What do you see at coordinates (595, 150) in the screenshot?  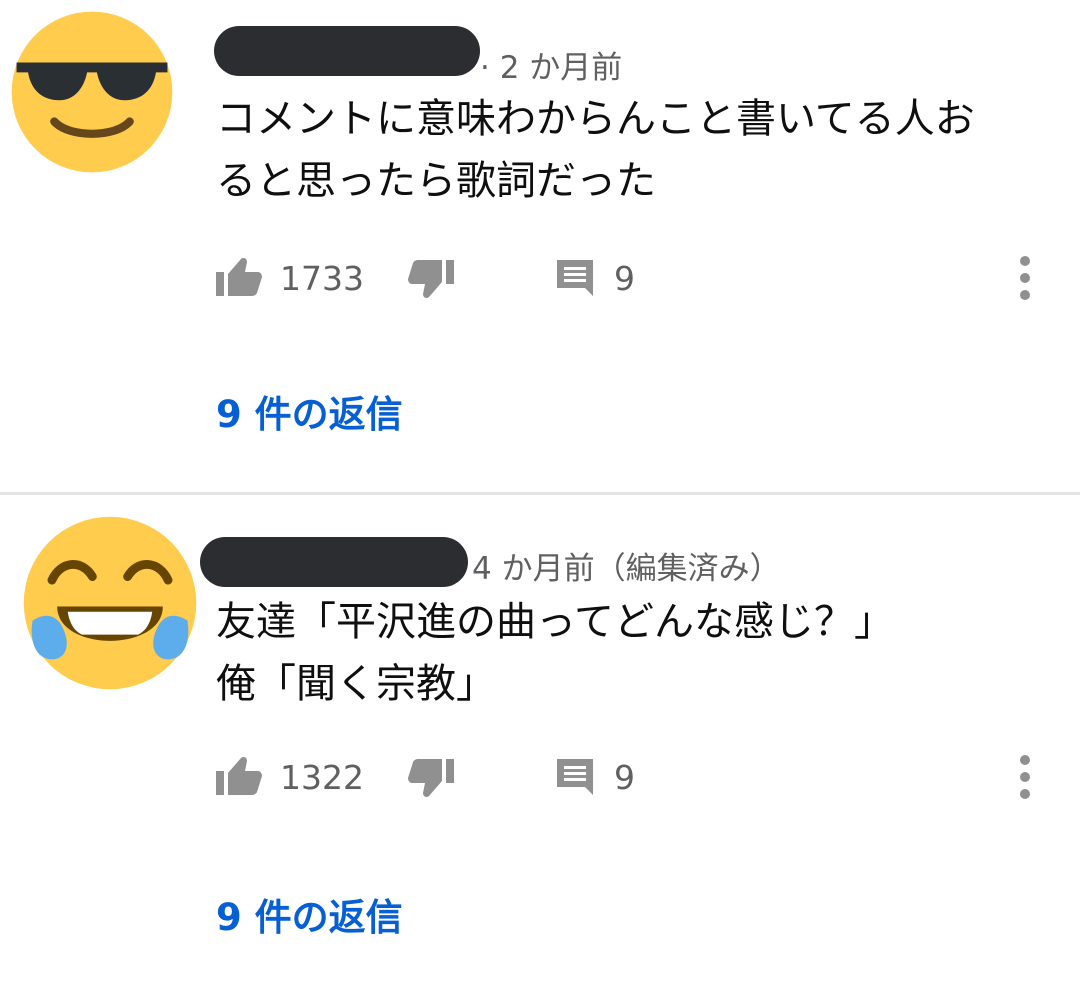 I see `comment-text: コメントに意味わからんこと書いてる人お ると思ったら歌詞だった` at bounding box center [595, 150].